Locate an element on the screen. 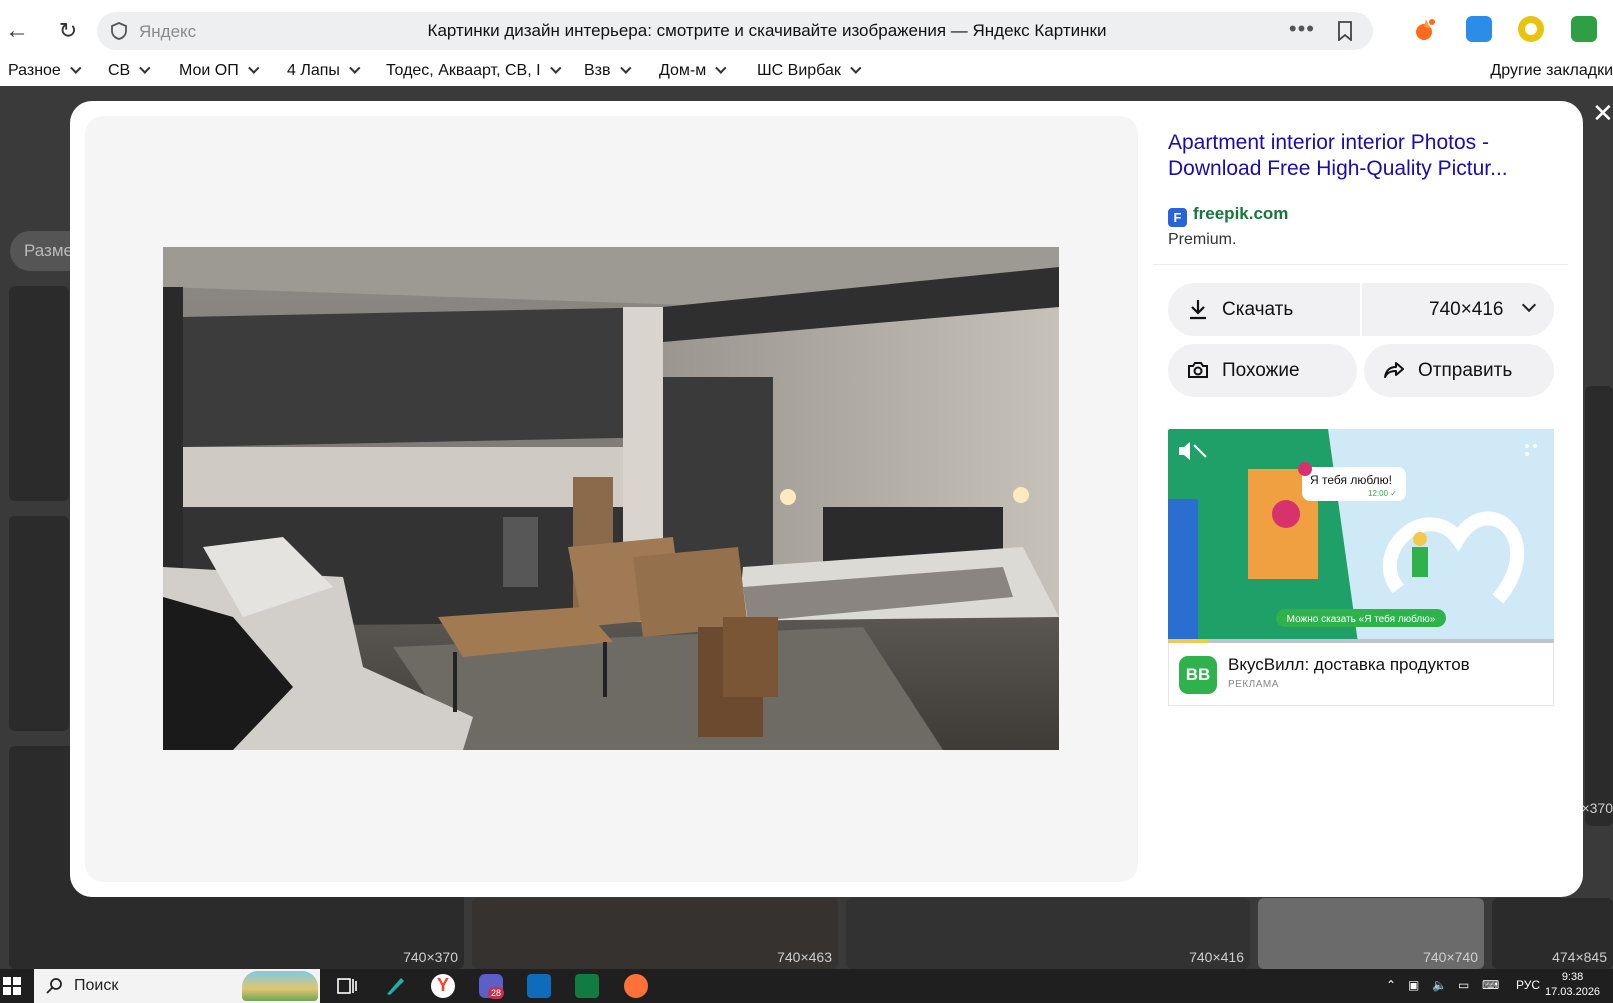  bookmark-folder-shs-virbak: ШС Вирбак is located at coordinates (809, 71).